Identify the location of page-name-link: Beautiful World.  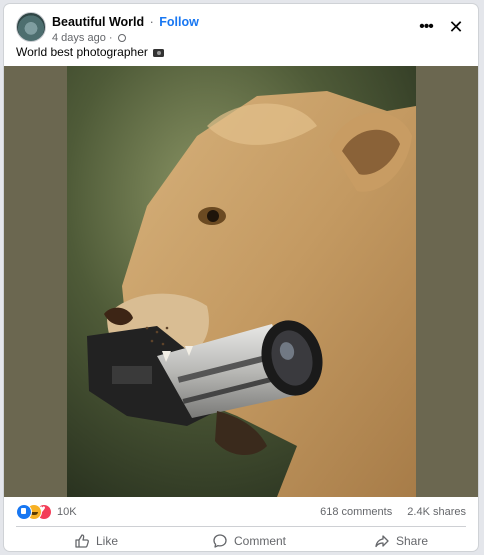
(98, 22).